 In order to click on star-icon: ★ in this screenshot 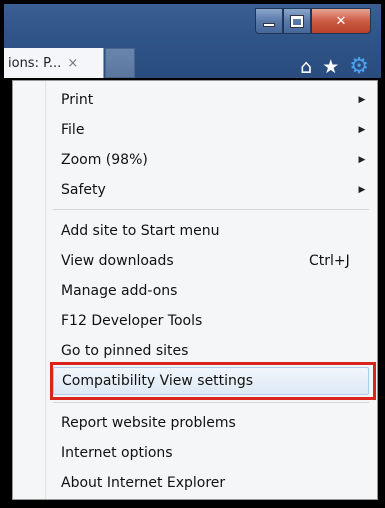, I will do `click(330, 67)`.